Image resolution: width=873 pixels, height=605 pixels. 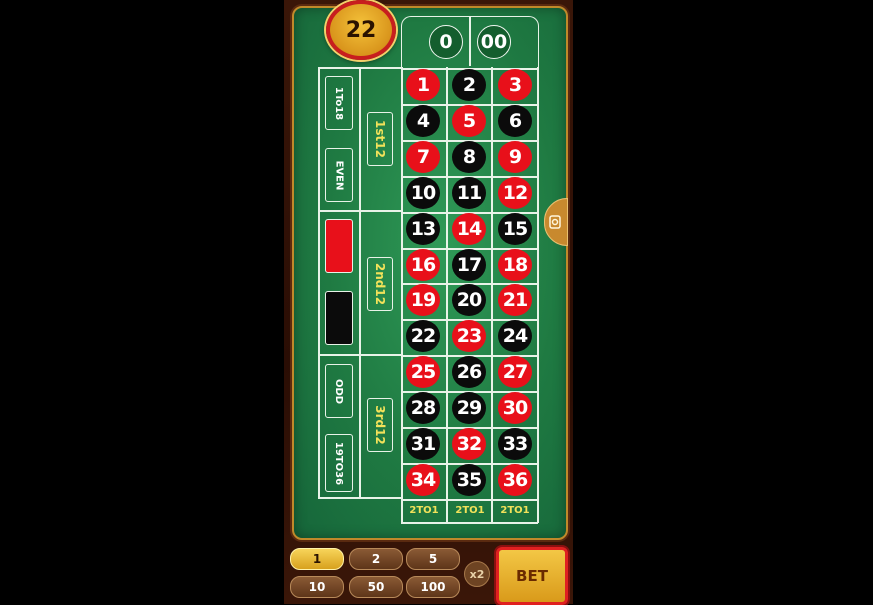 What do you see at coordinates (515, 265) in the screenshot?
I see `bet-number-18: 18` at bounding box center [515, 265].